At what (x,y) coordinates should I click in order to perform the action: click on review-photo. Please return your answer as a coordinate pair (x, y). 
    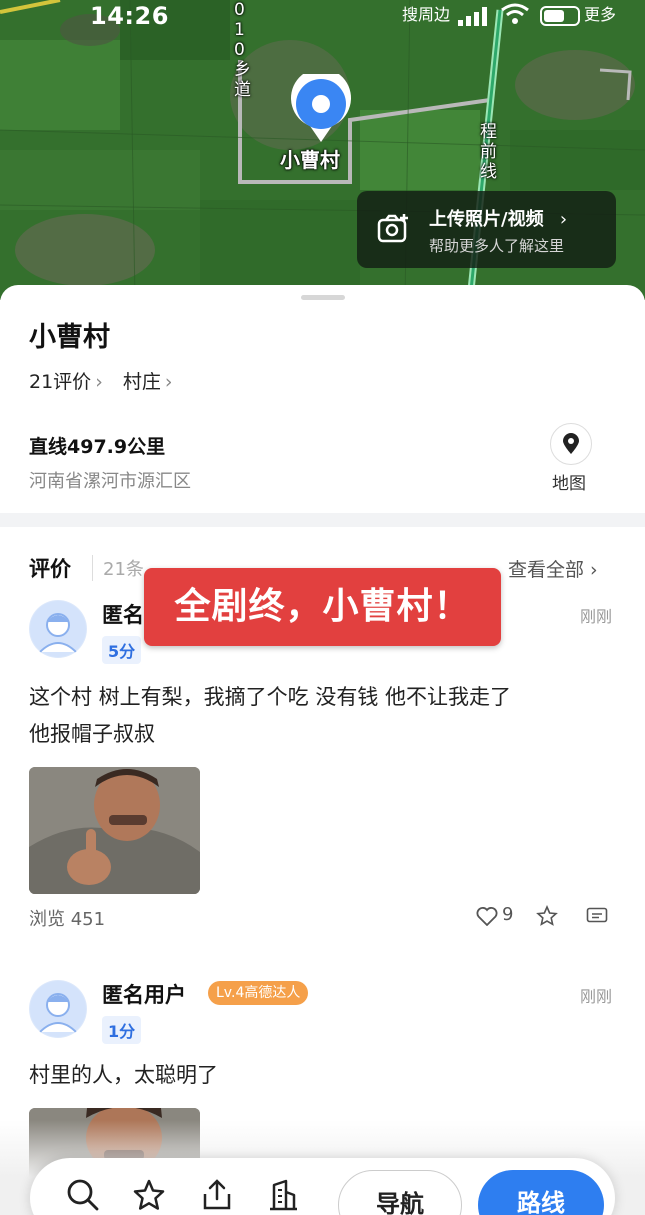
    Looking at the image, I should click on (114, 830).